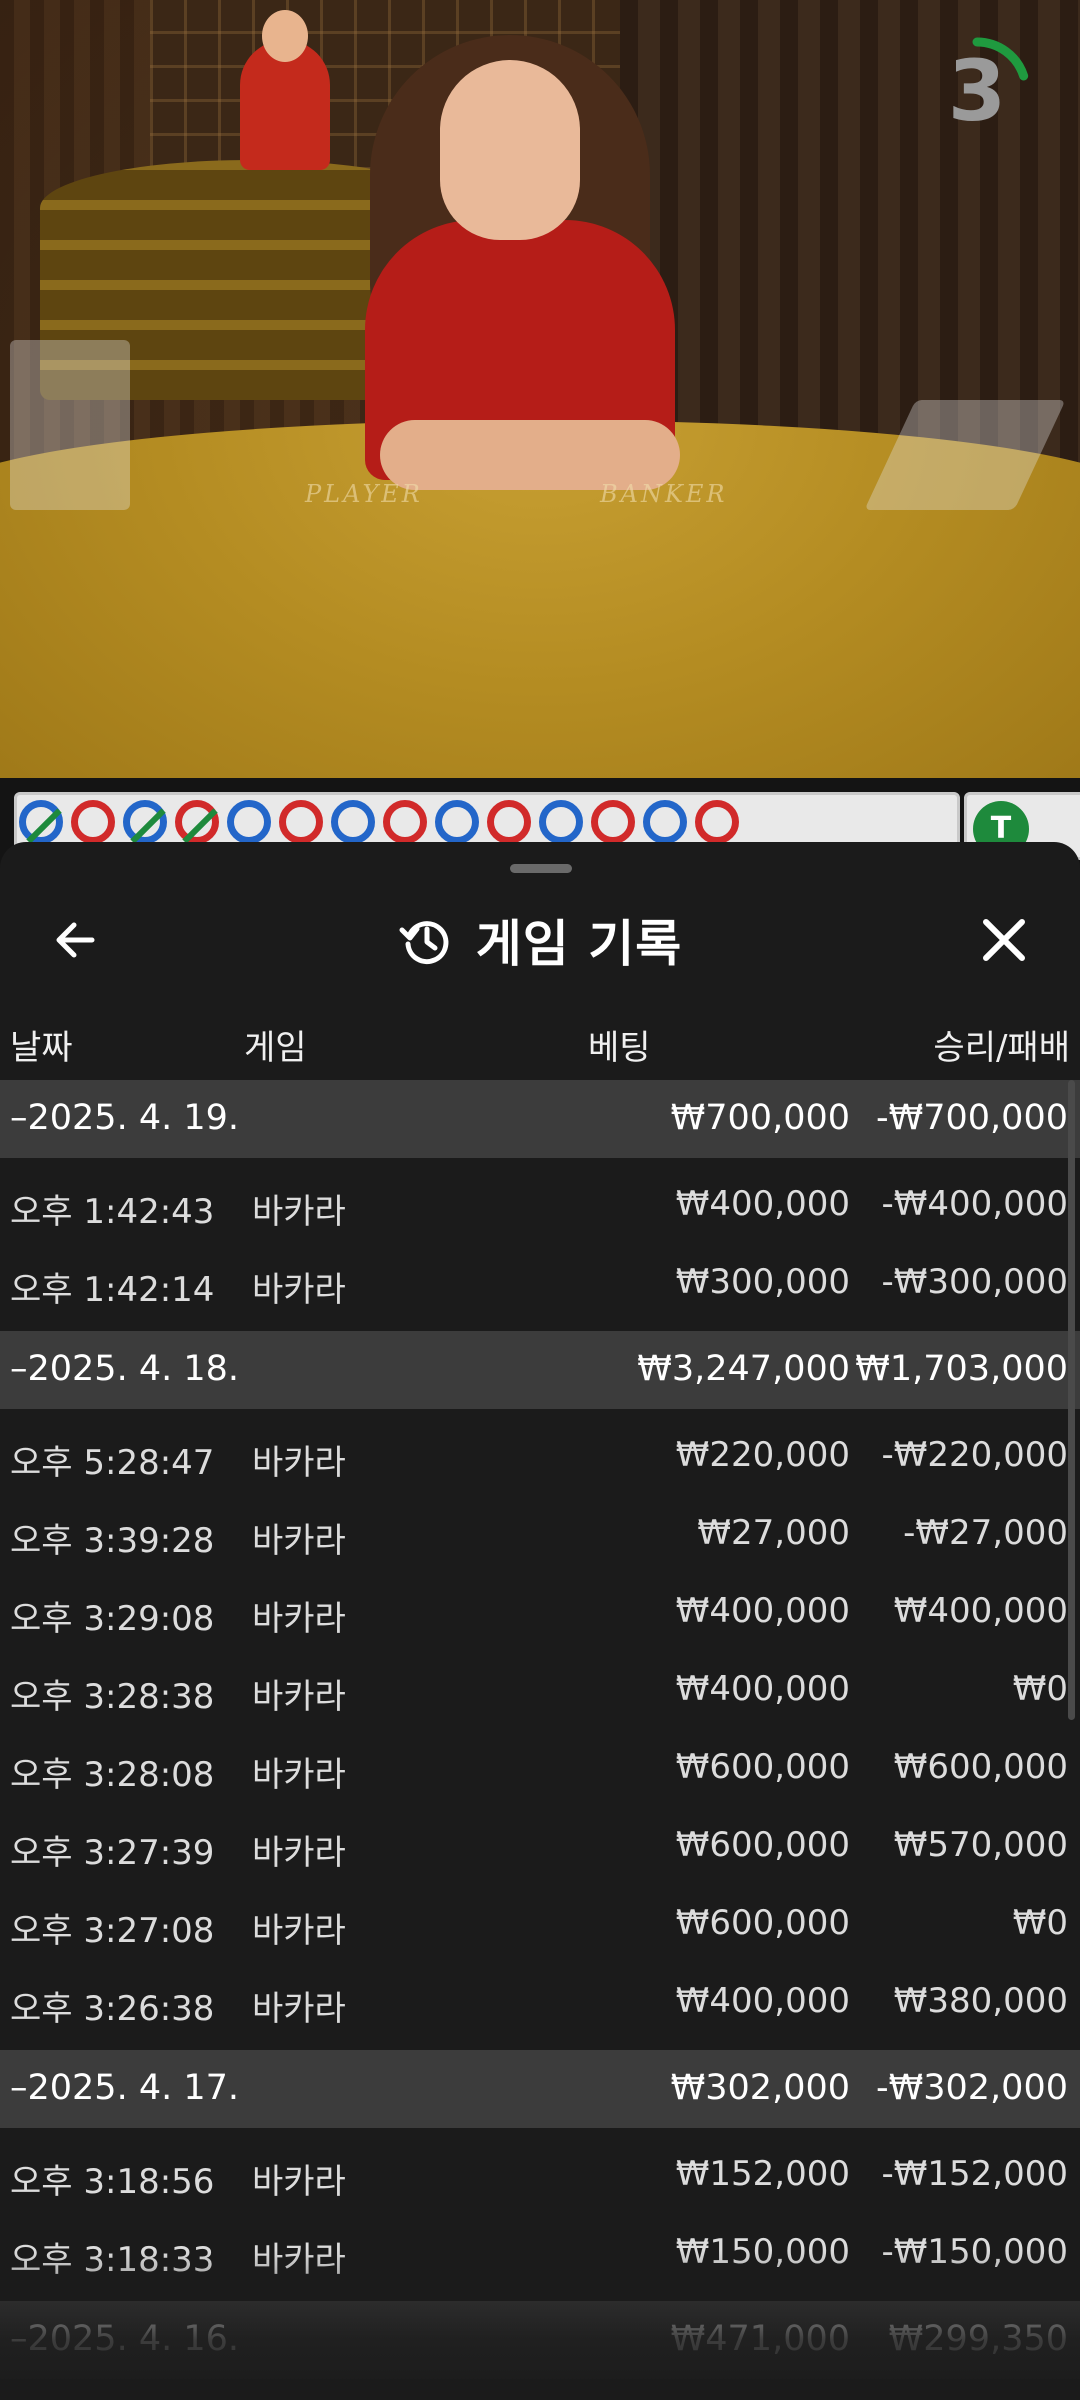  I want to click on date-group-header: –2025. 4. 16. ₩471,000 ₩299,350, so click(540, 2340).